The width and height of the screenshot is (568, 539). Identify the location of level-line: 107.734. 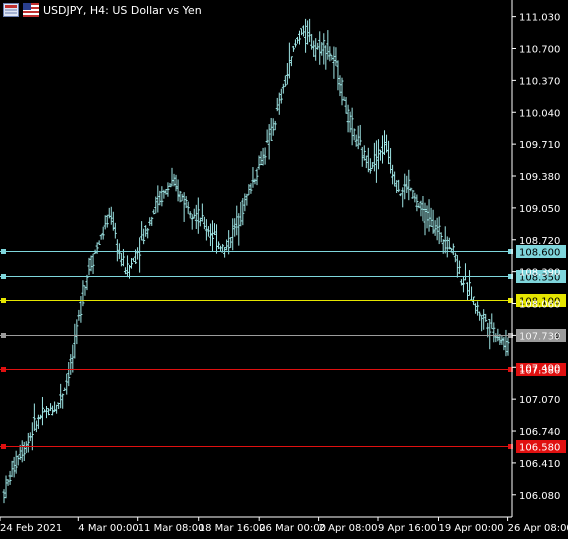
(283, 336).